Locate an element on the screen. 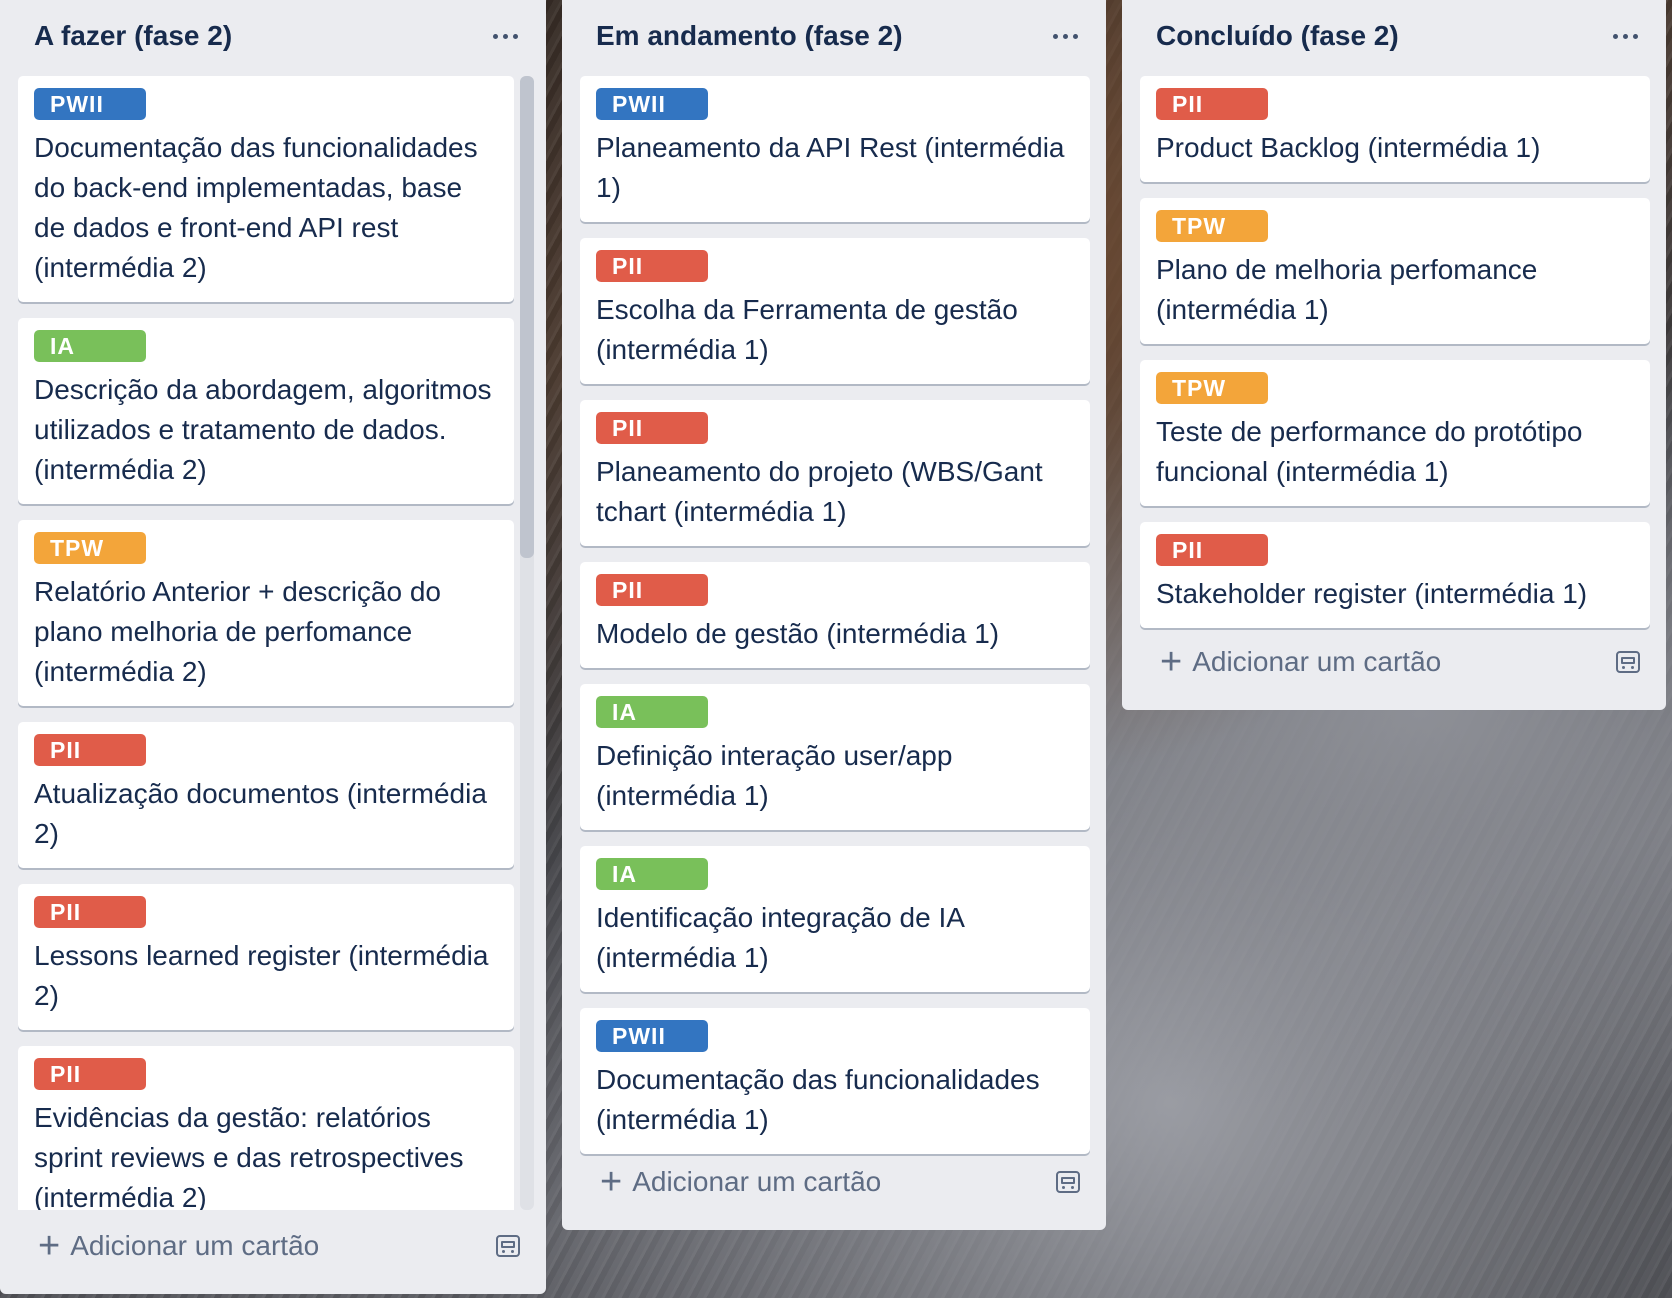 Image resolution: width=1672 pixels, height=1298 pixels. list-header: Concluído (fase 2) is located at coordinates (1394, 36).